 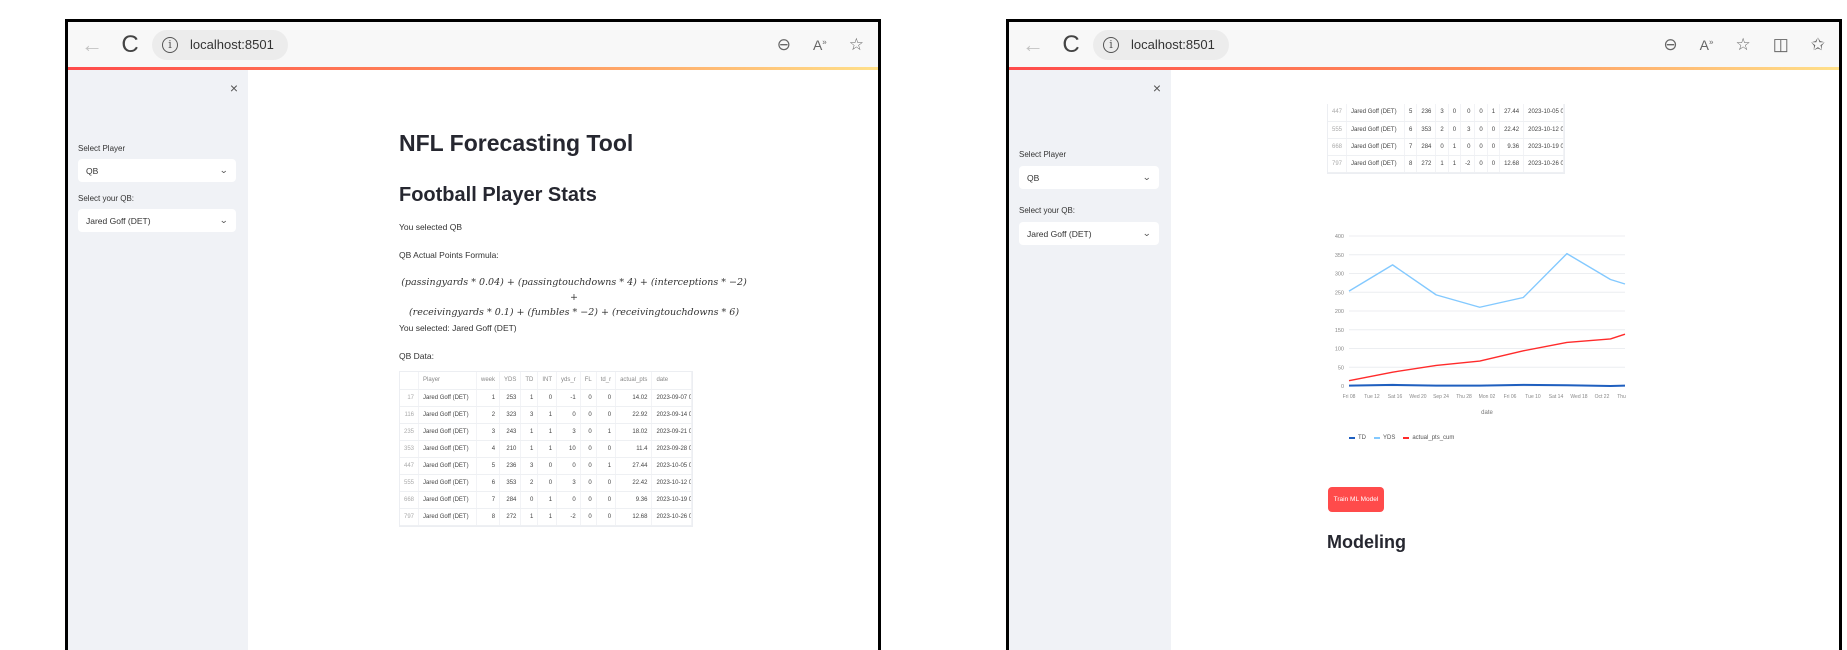 I want to click on split-screen-icon: ◫, so click(x=1781, y=45).